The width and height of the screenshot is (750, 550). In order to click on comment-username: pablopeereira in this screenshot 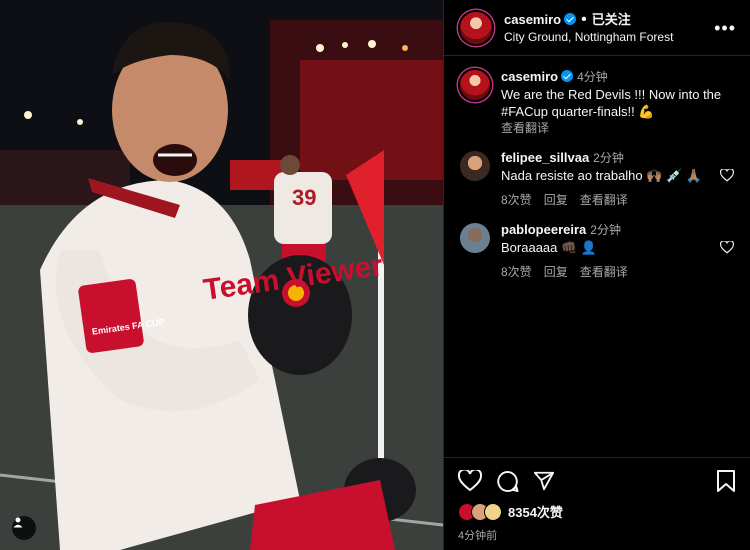, I will do `click(543, 229)`.